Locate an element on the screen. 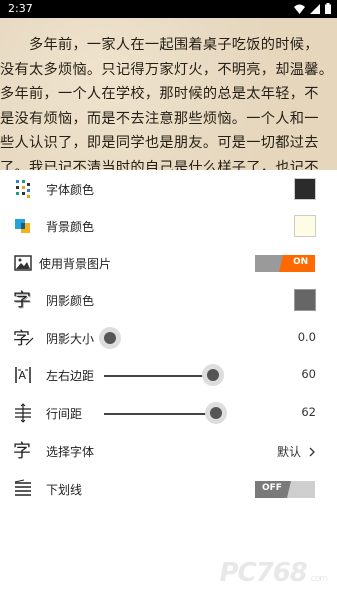 This screenshot has width=337, height=600. line-spacing-slider-thumb is located at coordinates (216, 413).